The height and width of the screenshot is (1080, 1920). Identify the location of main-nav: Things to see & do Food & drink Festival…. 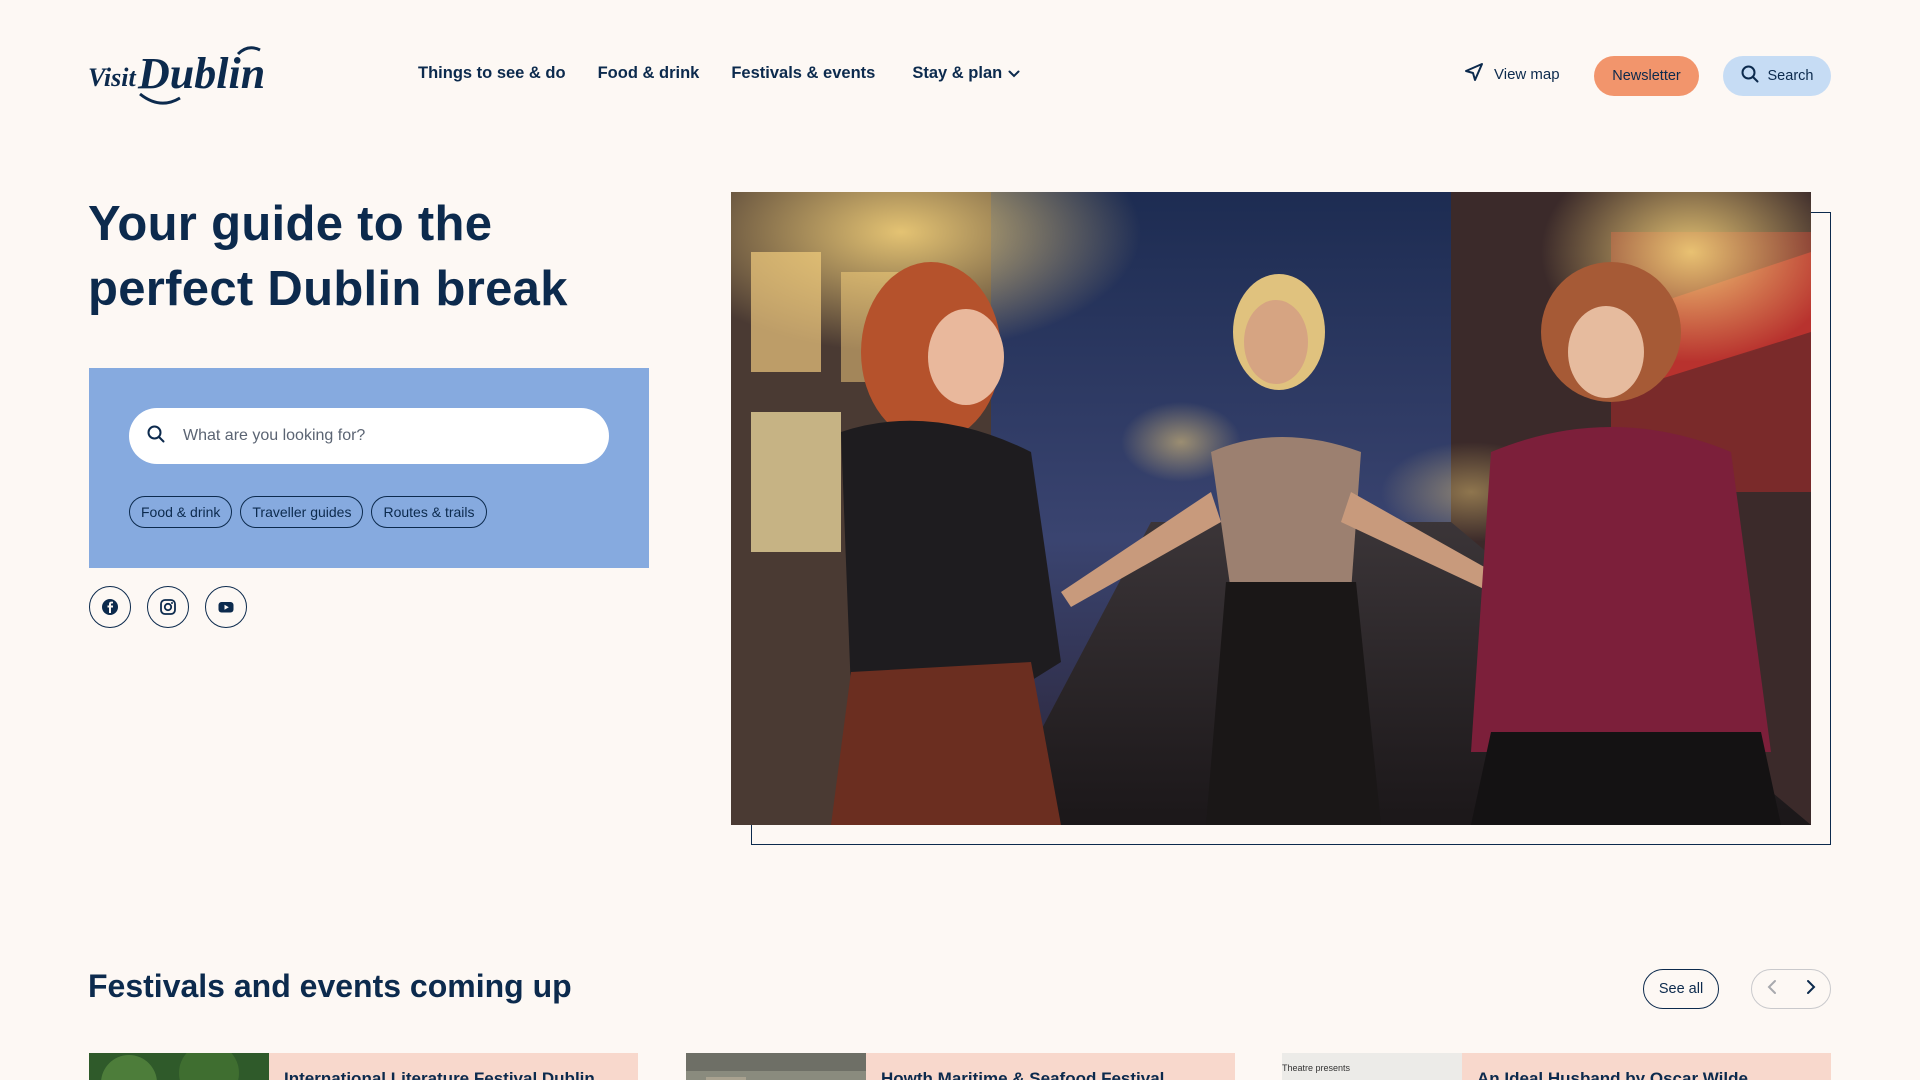
(719, 73).